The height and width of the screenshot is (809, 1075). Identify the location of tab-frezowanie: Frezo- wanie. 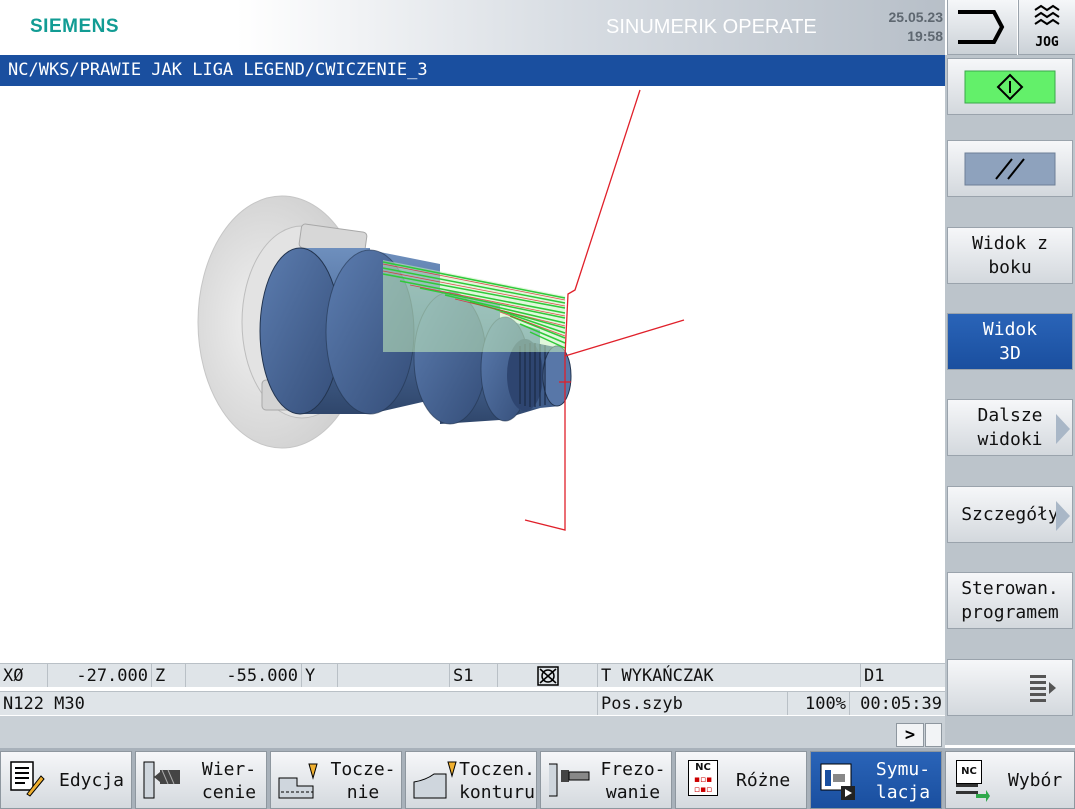
(606, 780).